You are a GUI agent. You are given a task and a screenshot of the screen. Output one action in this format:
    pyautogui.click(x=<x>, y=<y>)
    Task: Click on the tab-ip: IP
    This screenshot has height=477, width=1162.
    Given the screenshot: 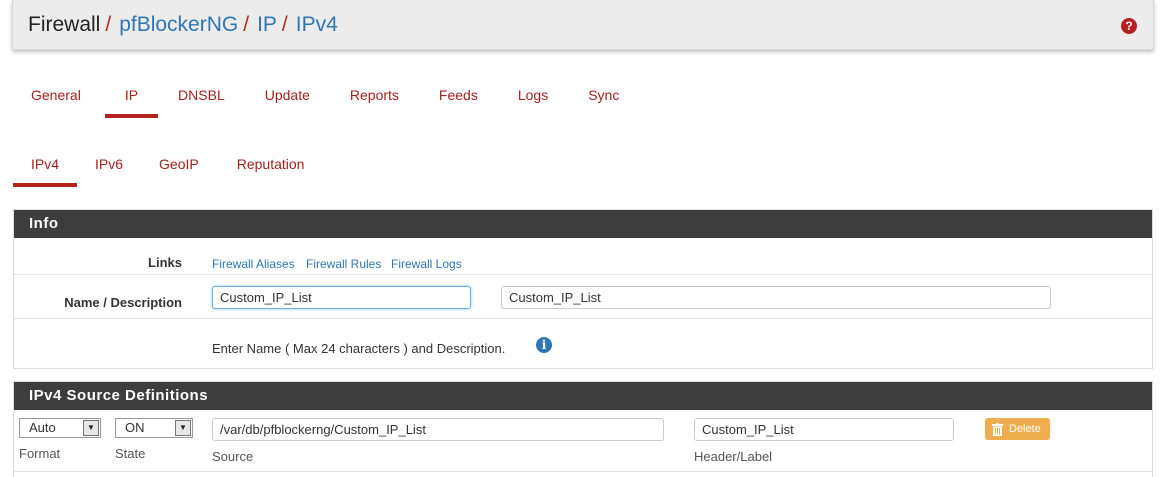 What is the action you would take?
    pyautogui.click(x=131, y=98)
    